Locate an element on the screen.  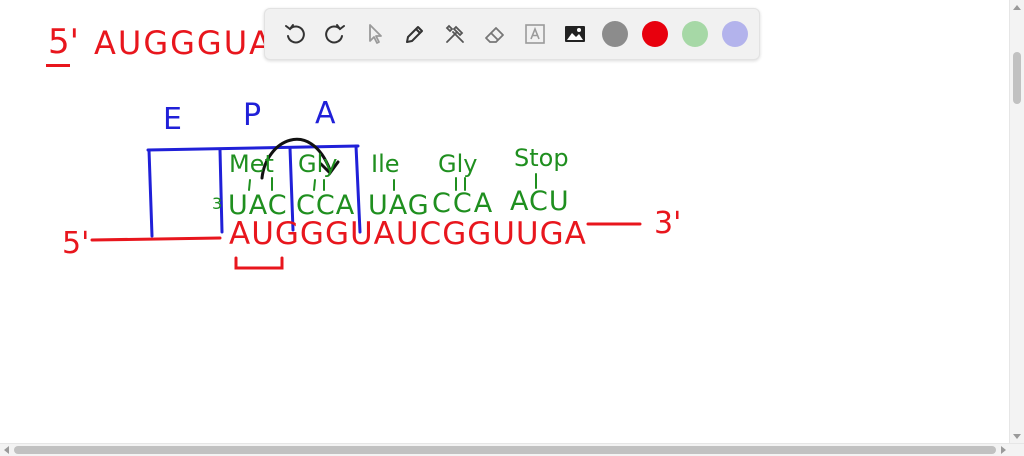
image-button is located at coordinates (575, 34).